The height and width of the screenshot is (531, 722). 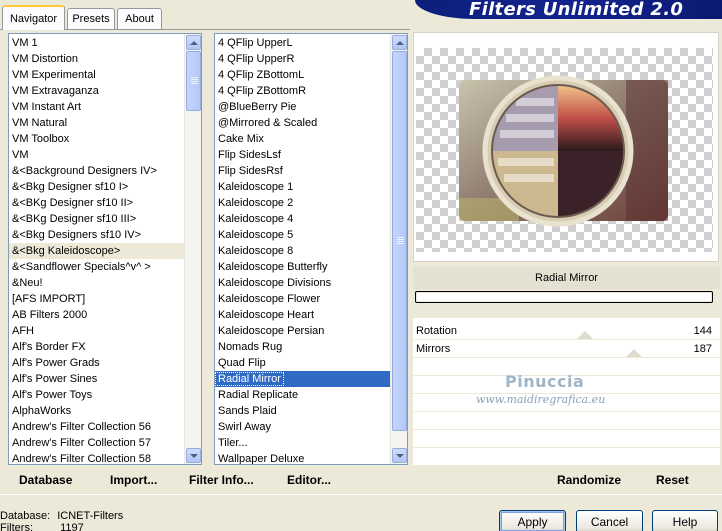 I want to click on category-item: Alf's Border FX, so click(x=105, y=347).